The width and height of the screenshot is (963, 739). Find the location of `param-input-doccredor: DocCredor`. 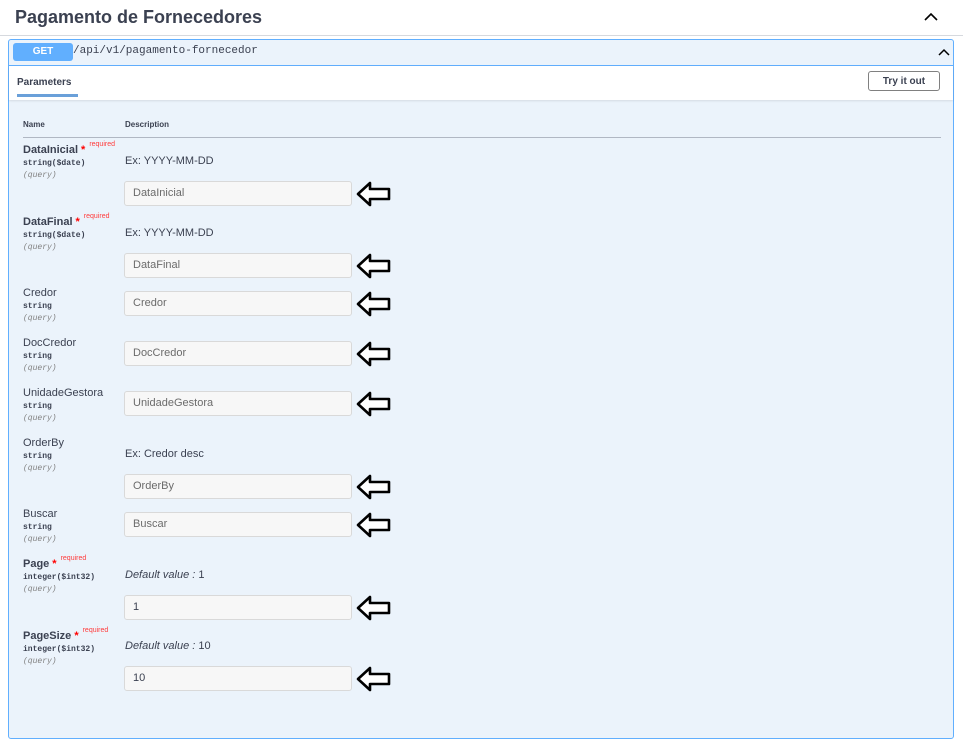

param-input-doccredor: DocCredor is located at coordinates (238, 353).